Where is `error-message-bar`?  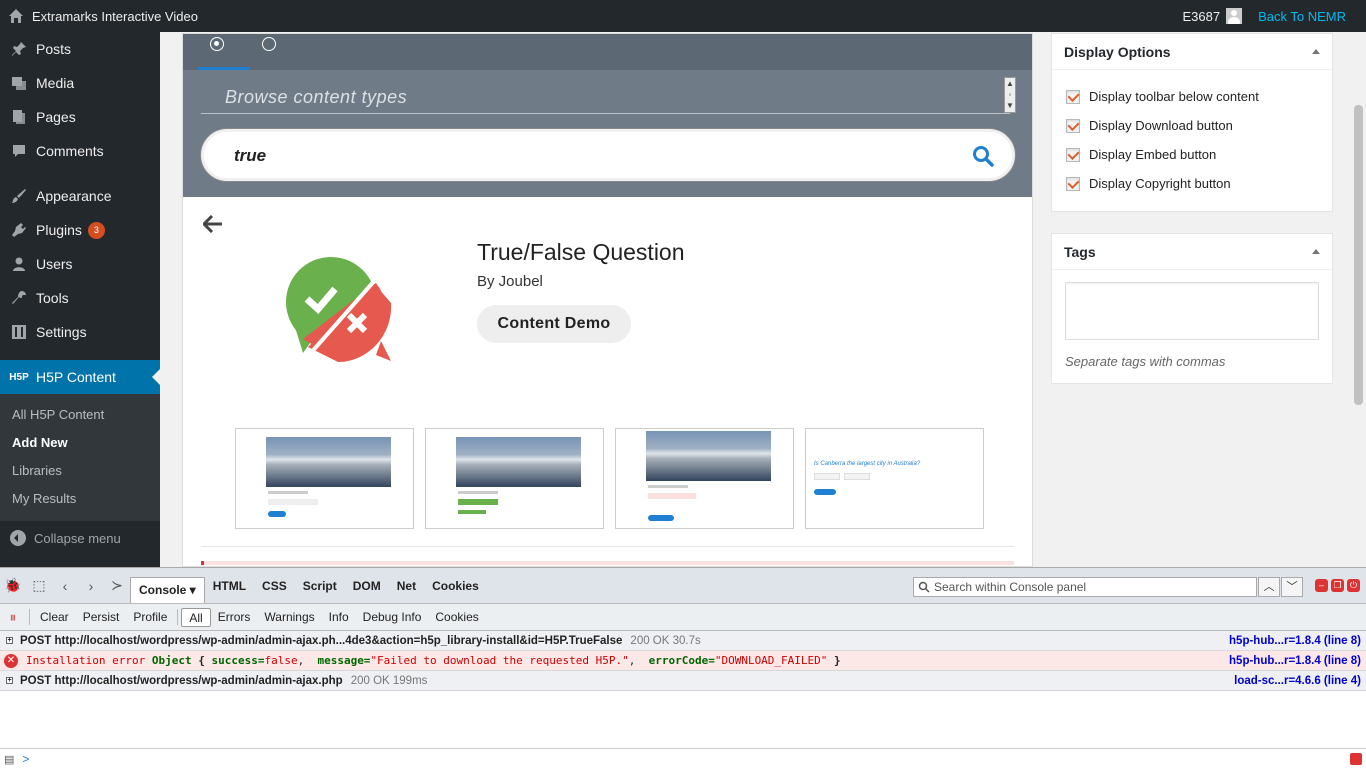 error-message-bar is located at coordinates (607, 563).